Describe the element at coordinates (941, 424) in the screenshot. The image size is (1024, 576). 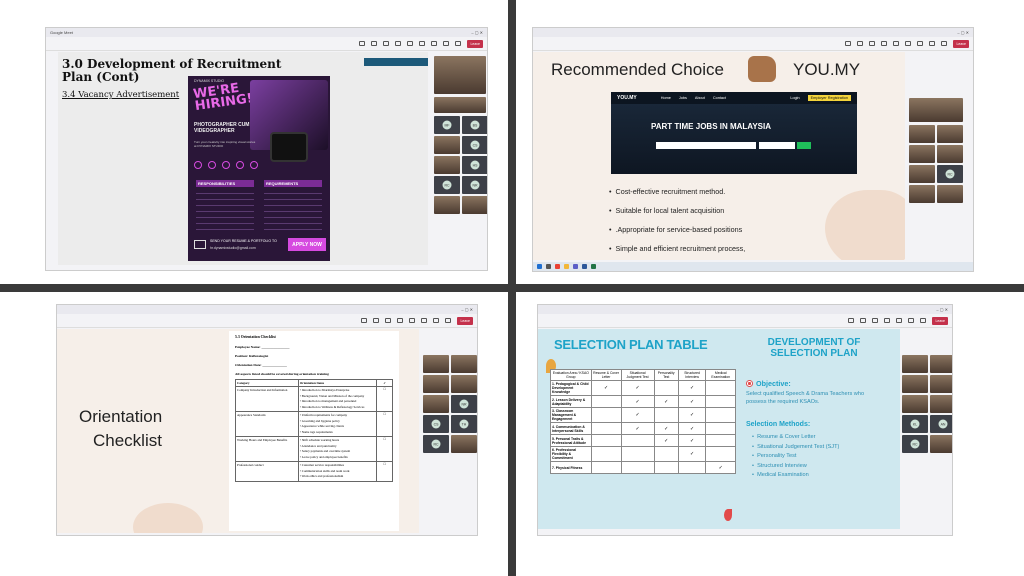
I see `participant-tile: AN` at that location.